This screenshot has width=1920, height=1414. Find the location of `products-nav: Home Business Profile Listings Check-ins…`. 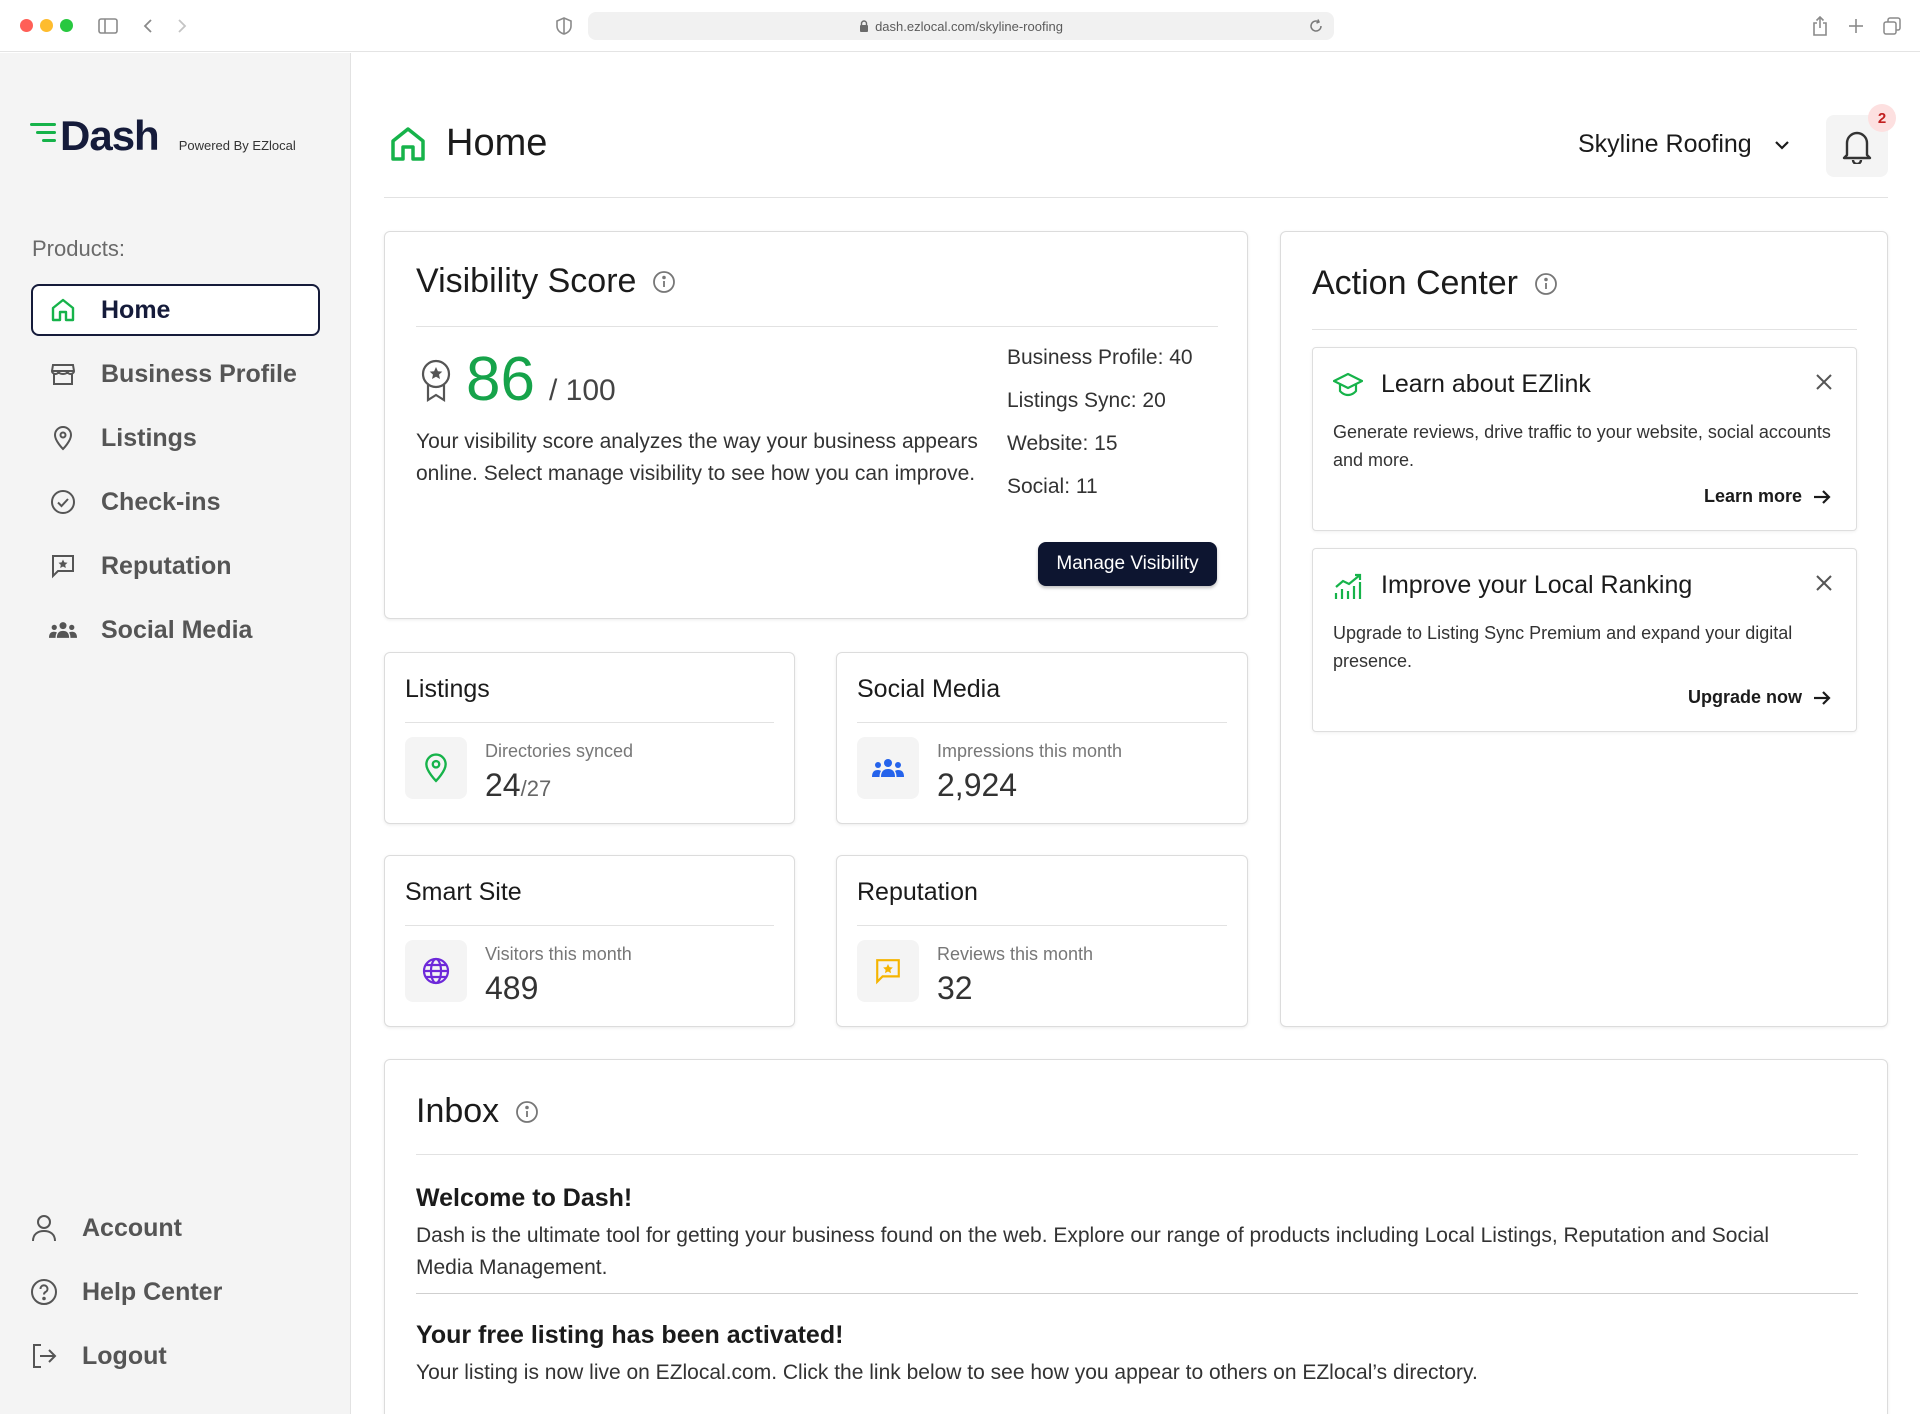

products-nav: Home Business Profile Listings Check-ins… is located at coordinates (175, 476).